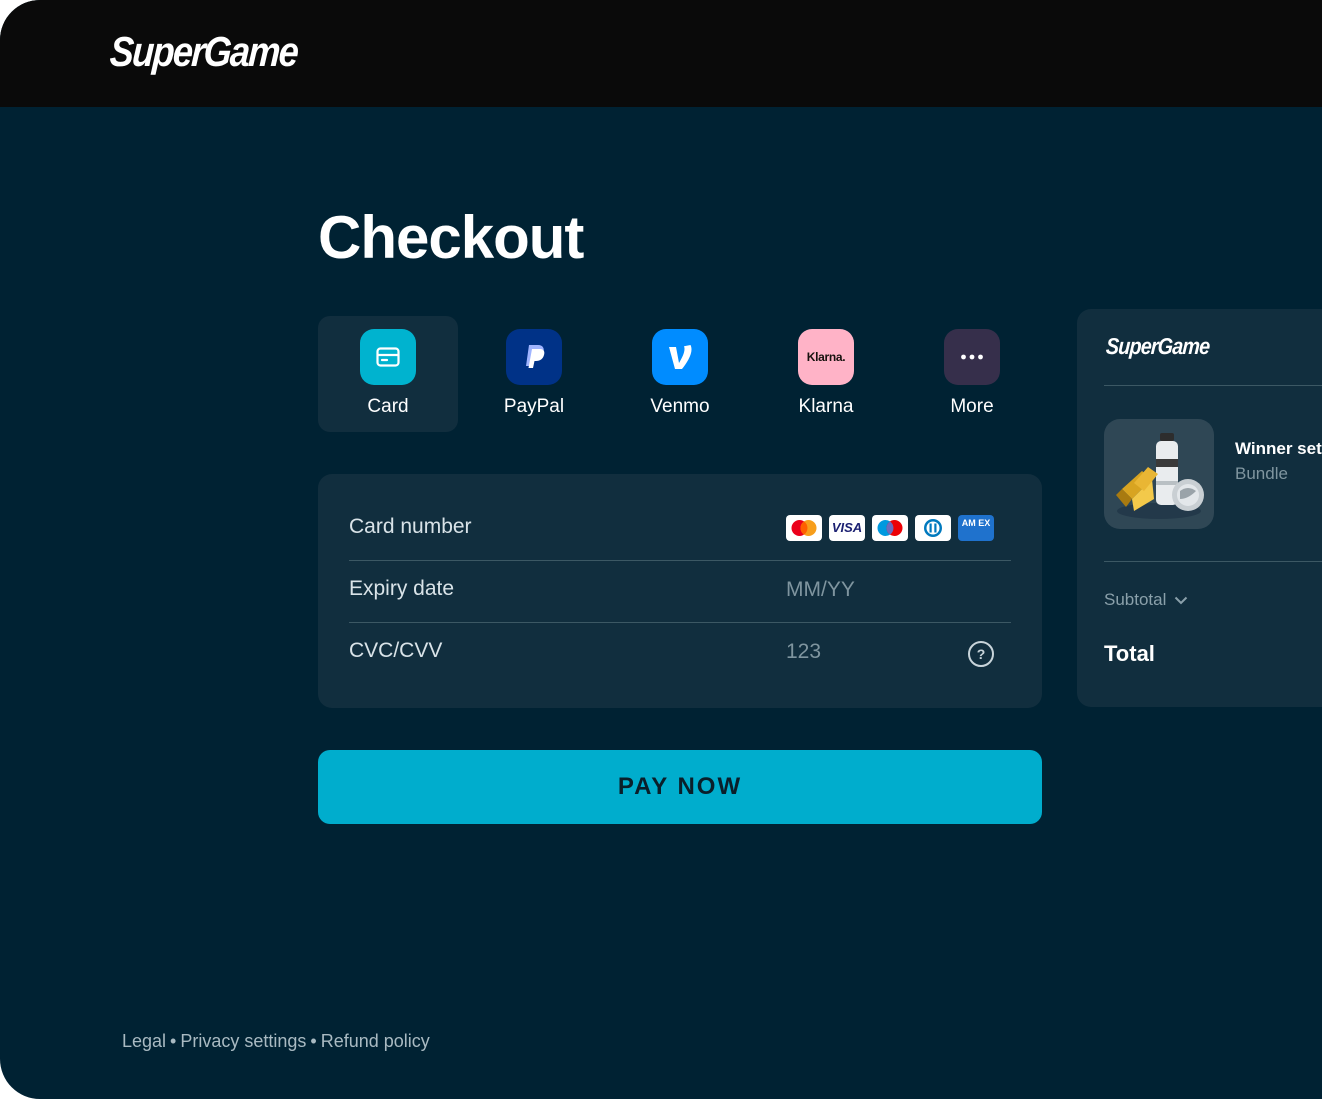  I want to click on product-name: Winner set, so click(1278, 448).